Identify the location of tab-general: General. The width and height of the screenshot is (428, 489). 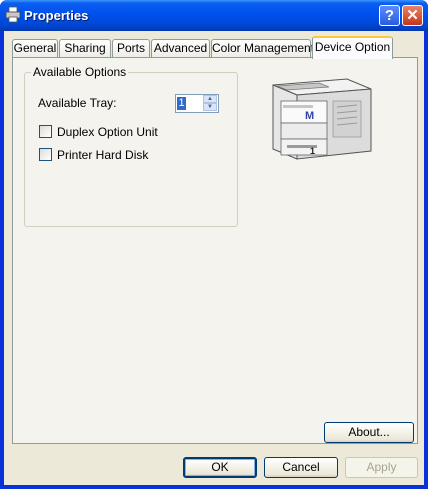
(35, 48).